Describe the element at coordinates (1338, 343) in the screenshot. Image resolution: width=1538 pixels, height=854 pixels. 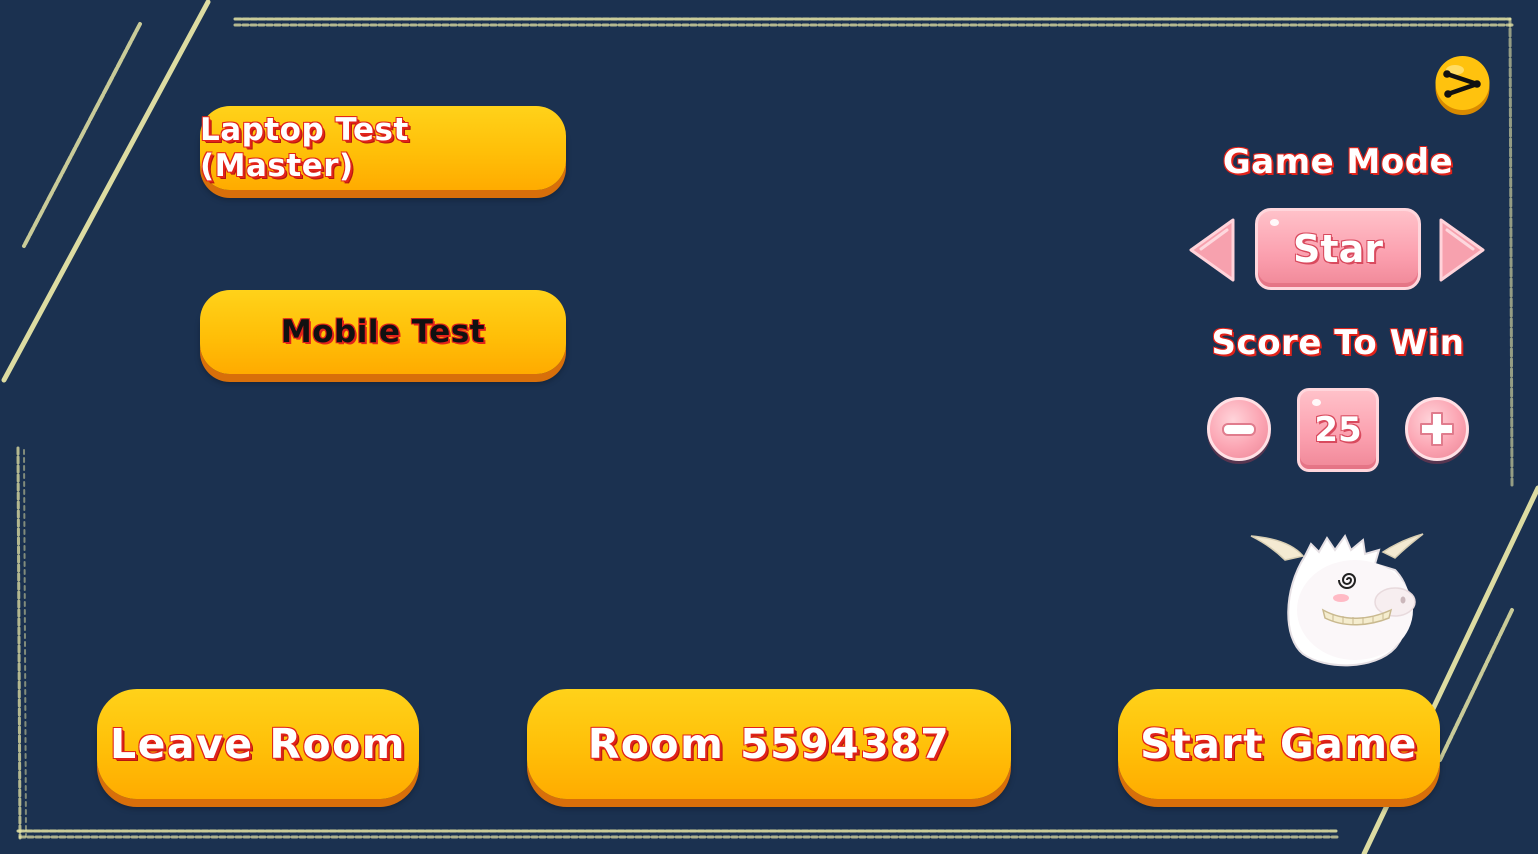
I see `score-to-win-title: Score To Win` at that location.